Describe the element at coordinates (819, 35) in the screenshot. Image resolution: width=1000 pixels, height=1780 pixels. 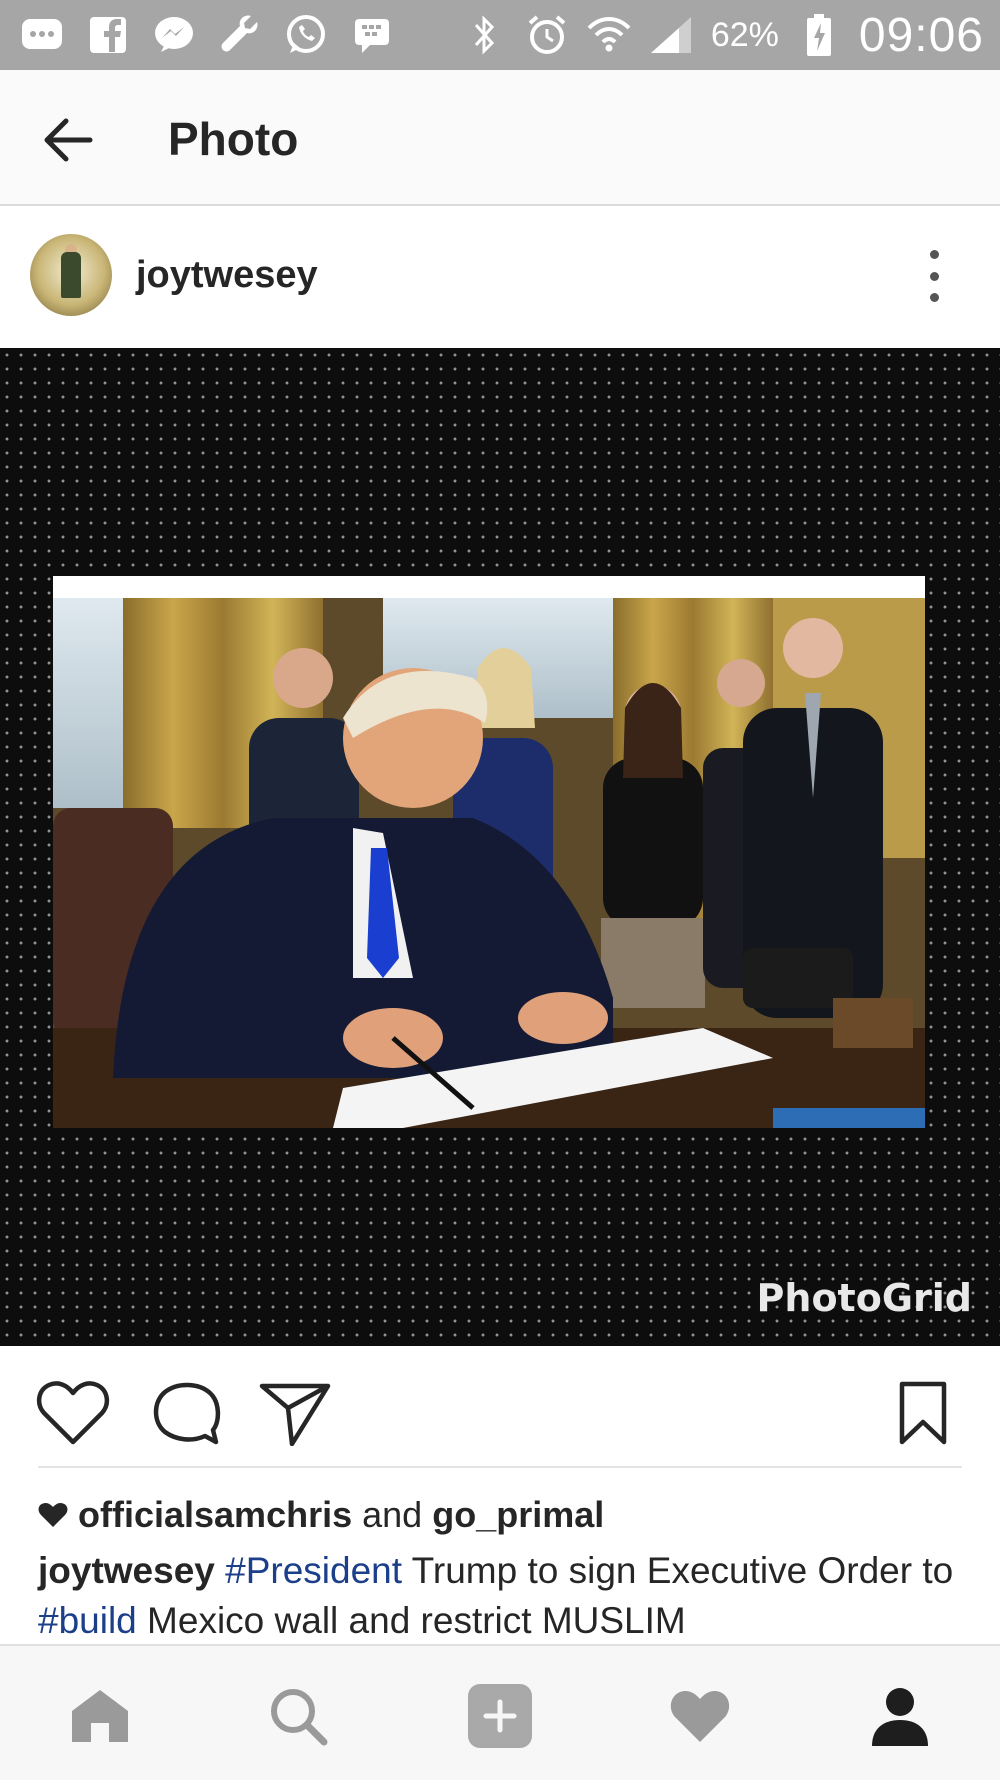
I see `battery-charging-icon` at that location.